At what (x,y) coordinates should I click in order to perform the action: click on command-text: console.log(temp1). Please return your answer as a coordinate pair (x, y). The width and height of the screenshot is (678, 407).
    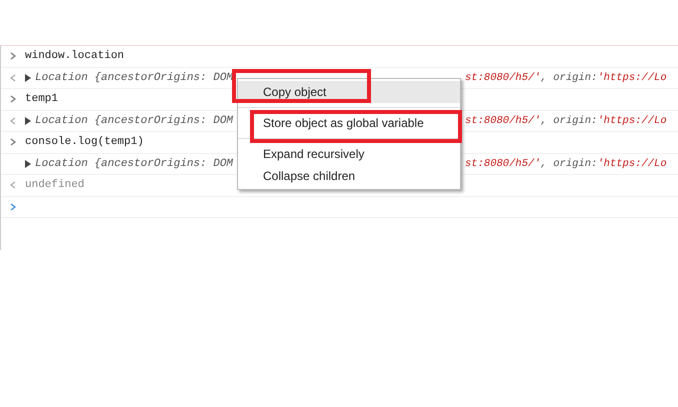
    Looking at the image, I should click on (84, 142).